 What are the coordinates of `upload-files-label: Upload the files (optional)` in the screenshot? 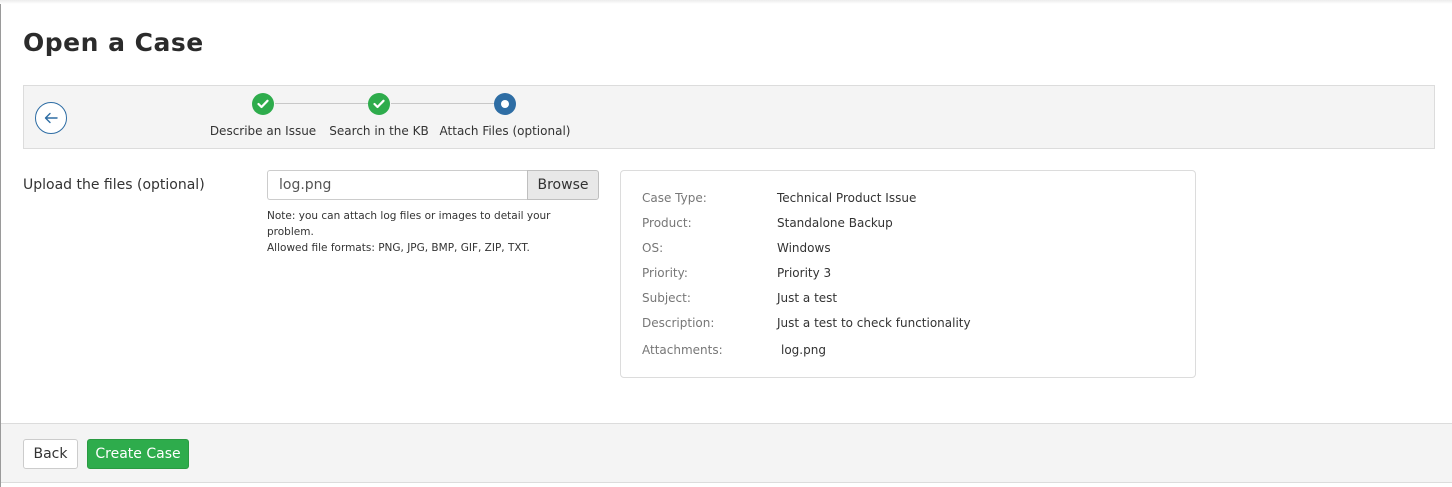 It's located at (114, 185).